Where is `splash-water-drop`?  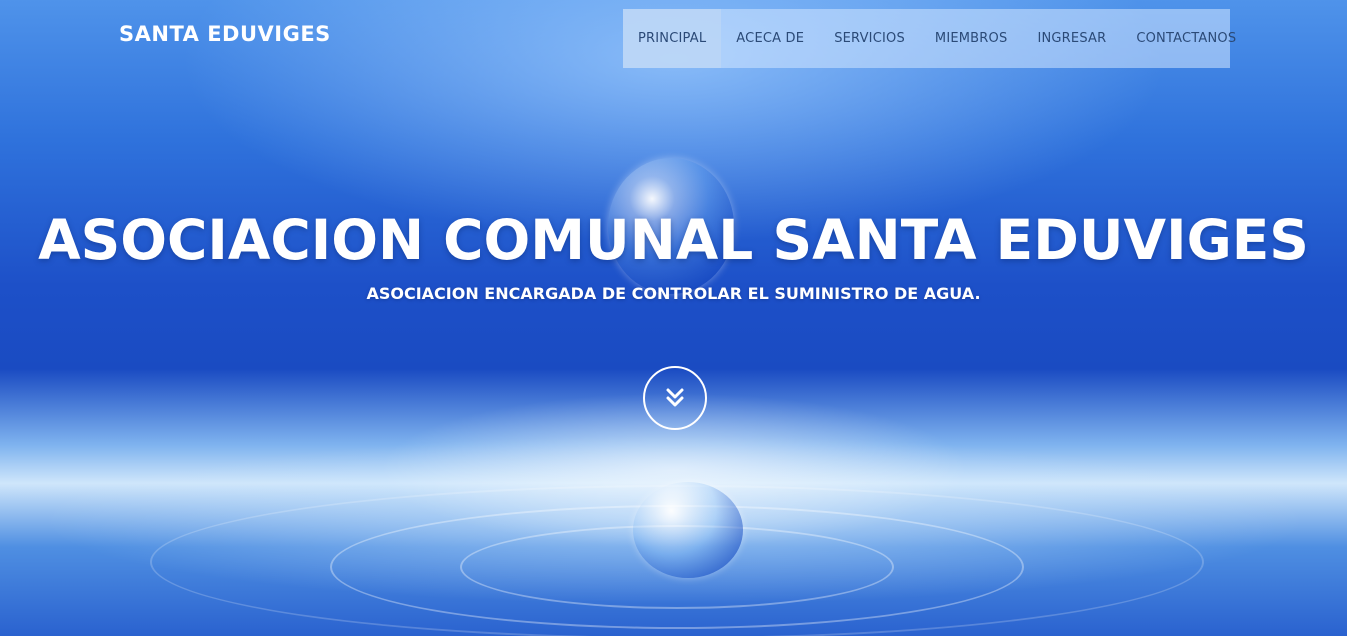 splash-water-drop is located at coordinates (688, 530).